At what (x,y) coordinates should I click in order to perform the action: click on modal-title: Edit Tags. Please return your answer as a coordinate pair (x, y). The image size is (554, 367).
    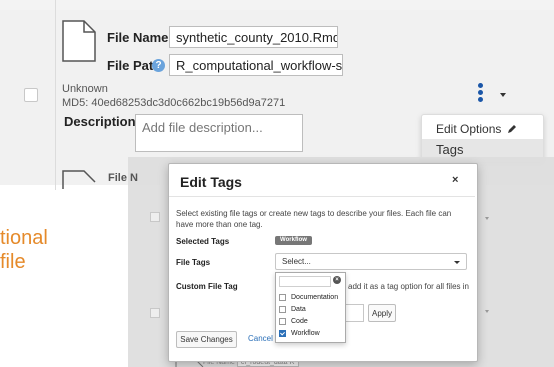
    Looking at the image, I should click on (211, 182).